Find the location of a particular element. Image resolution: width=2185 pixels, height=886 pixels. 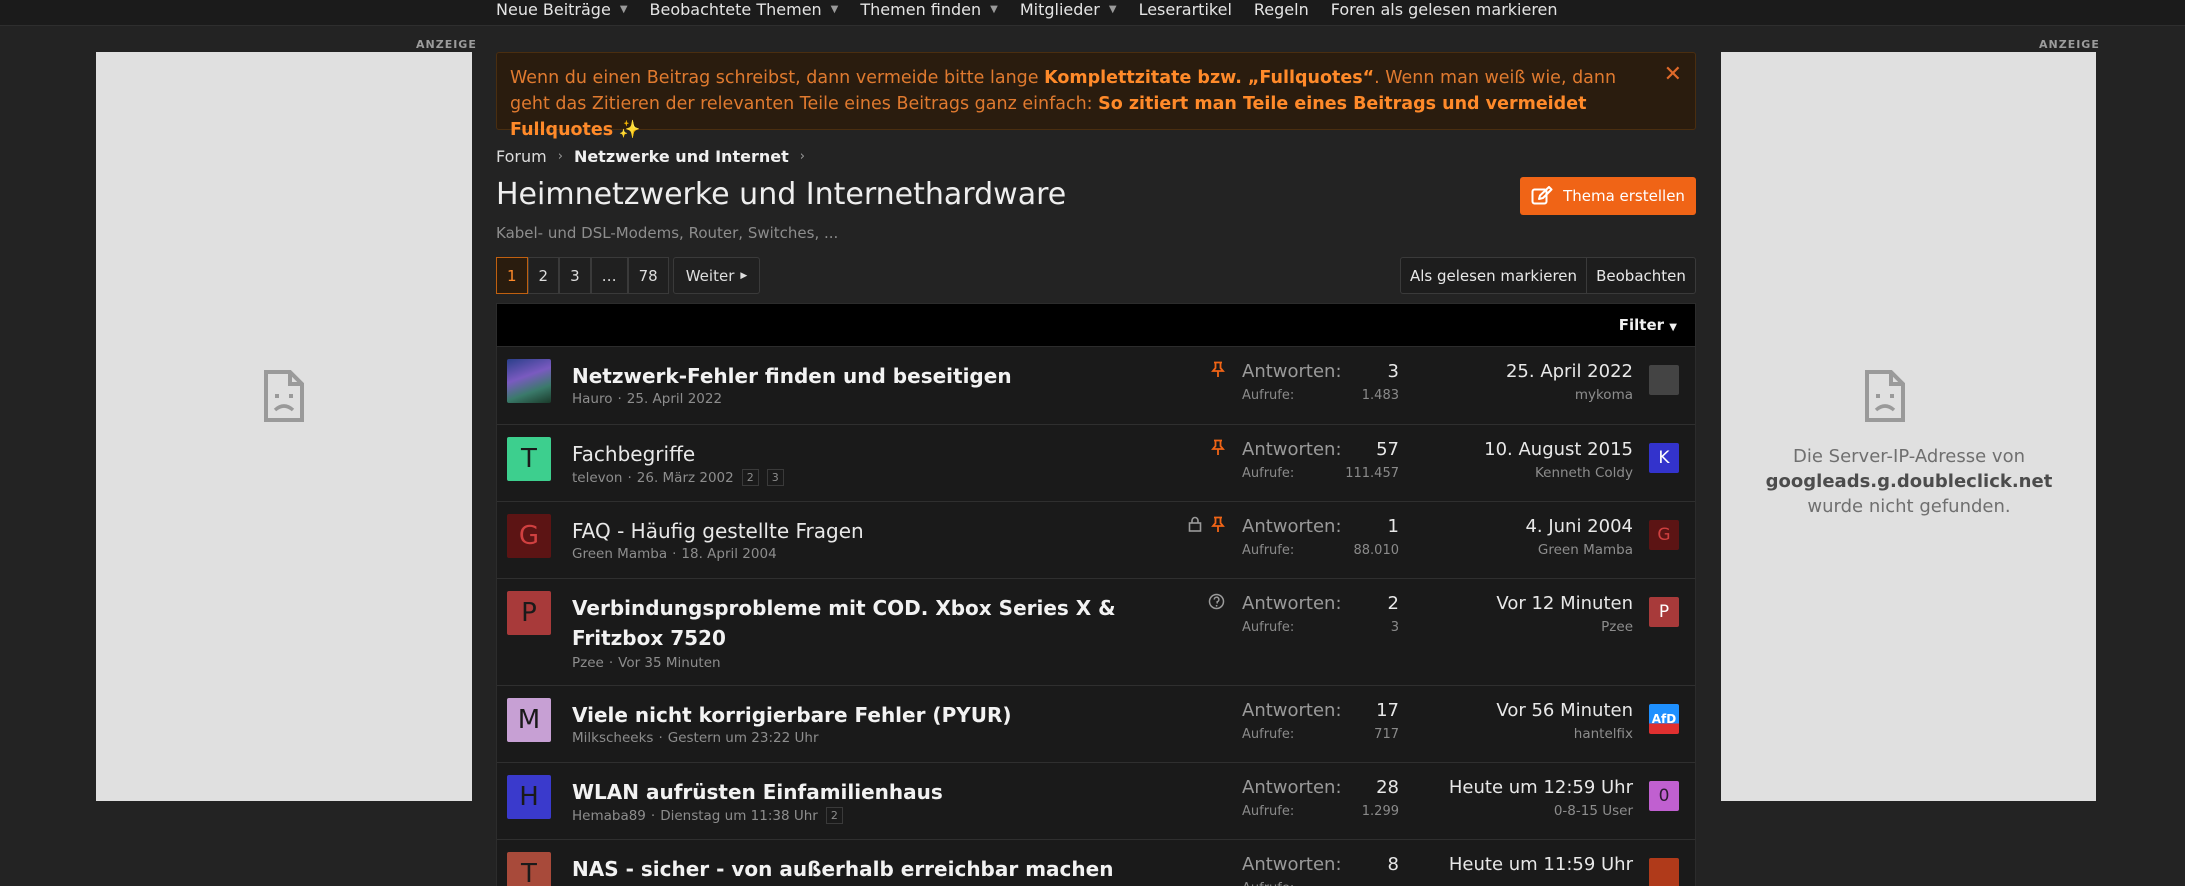

last-poster-avatar: 0 is located at coordinates (1664, 796).